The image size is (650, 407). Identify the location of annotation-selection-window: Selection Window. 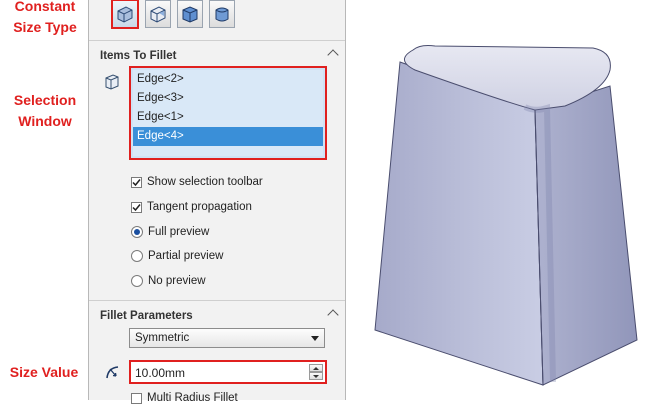
(45, 111).